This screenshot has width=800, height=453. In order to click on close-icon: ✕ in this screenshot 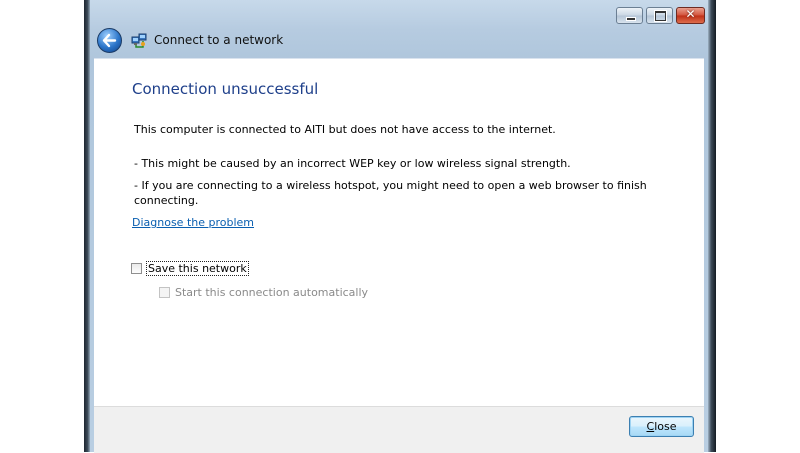, I will do `click(690, 14)`.